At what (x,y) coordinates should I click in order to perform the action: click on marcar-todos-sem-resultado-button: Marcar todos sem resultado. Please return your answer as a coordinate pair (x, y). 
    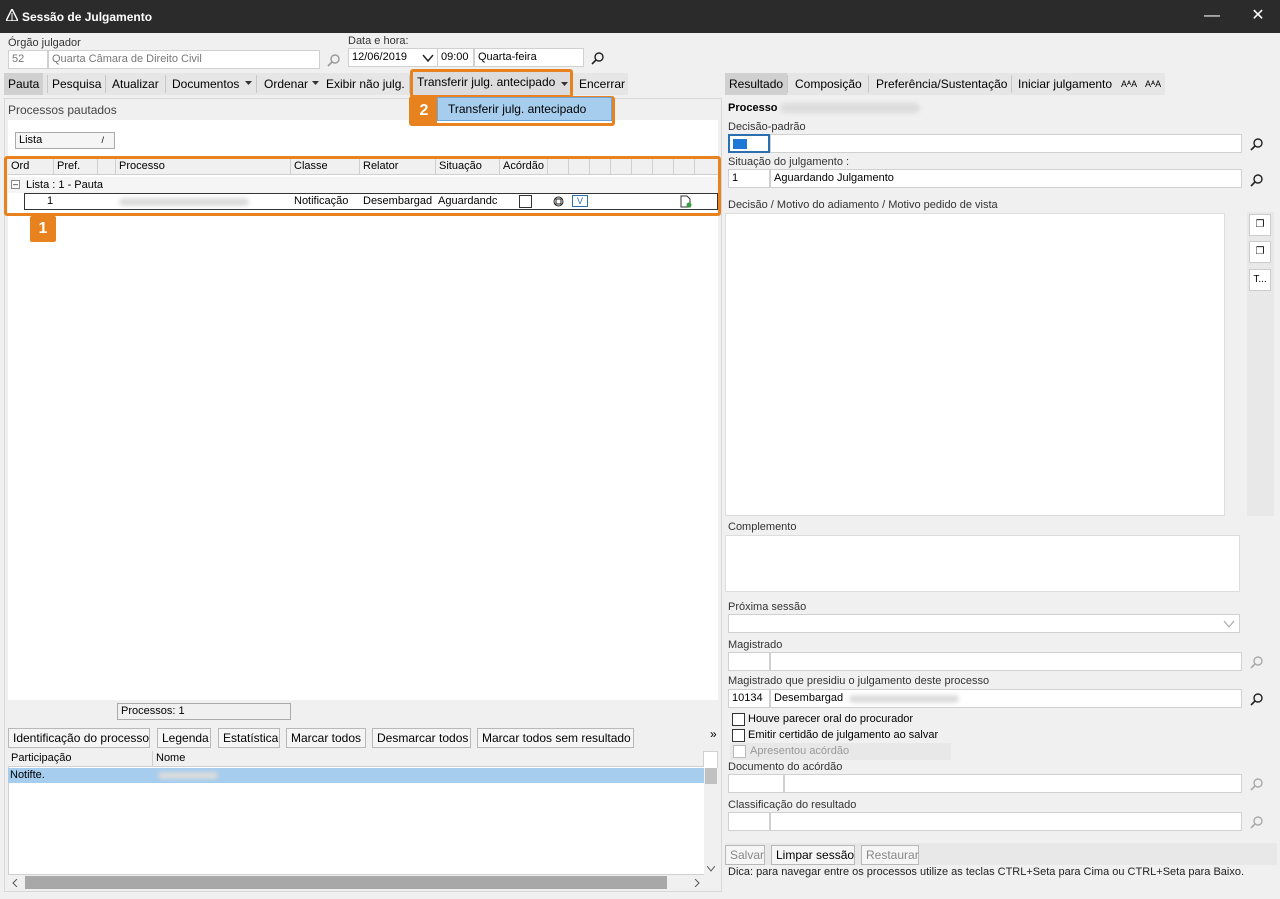
    Looking at the image, I should click on (555, 738).